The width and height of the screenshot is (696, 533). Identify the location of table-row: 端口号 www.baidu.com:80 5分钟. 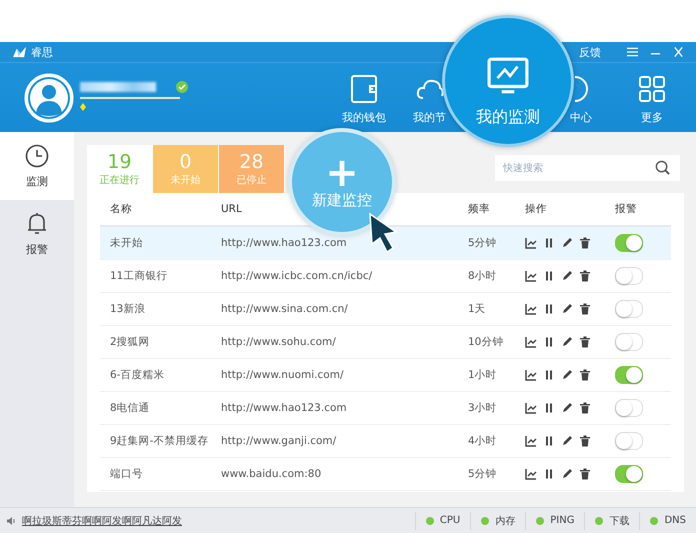
(385, 474).